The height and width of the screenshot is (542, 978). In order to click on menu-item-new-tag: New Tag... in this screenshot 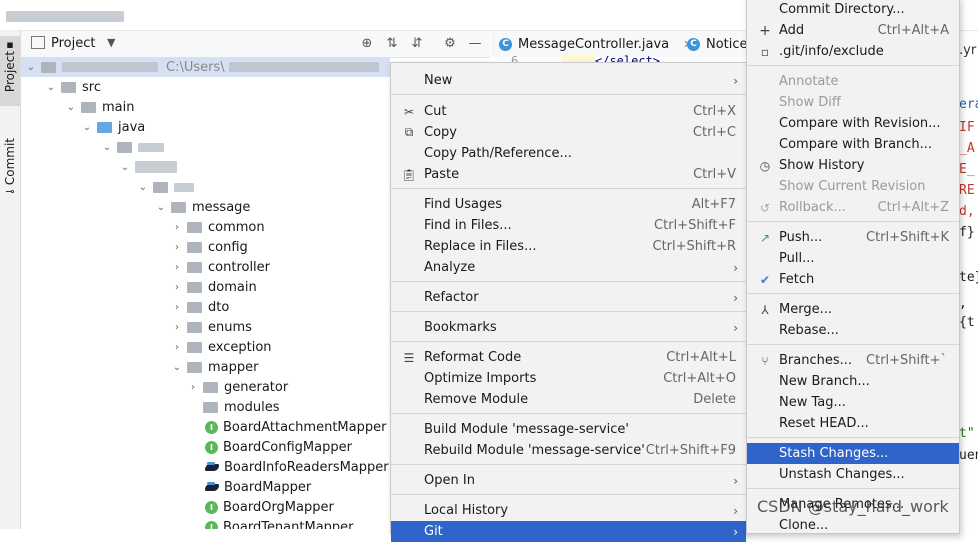, I will do `click(853, 402)`.